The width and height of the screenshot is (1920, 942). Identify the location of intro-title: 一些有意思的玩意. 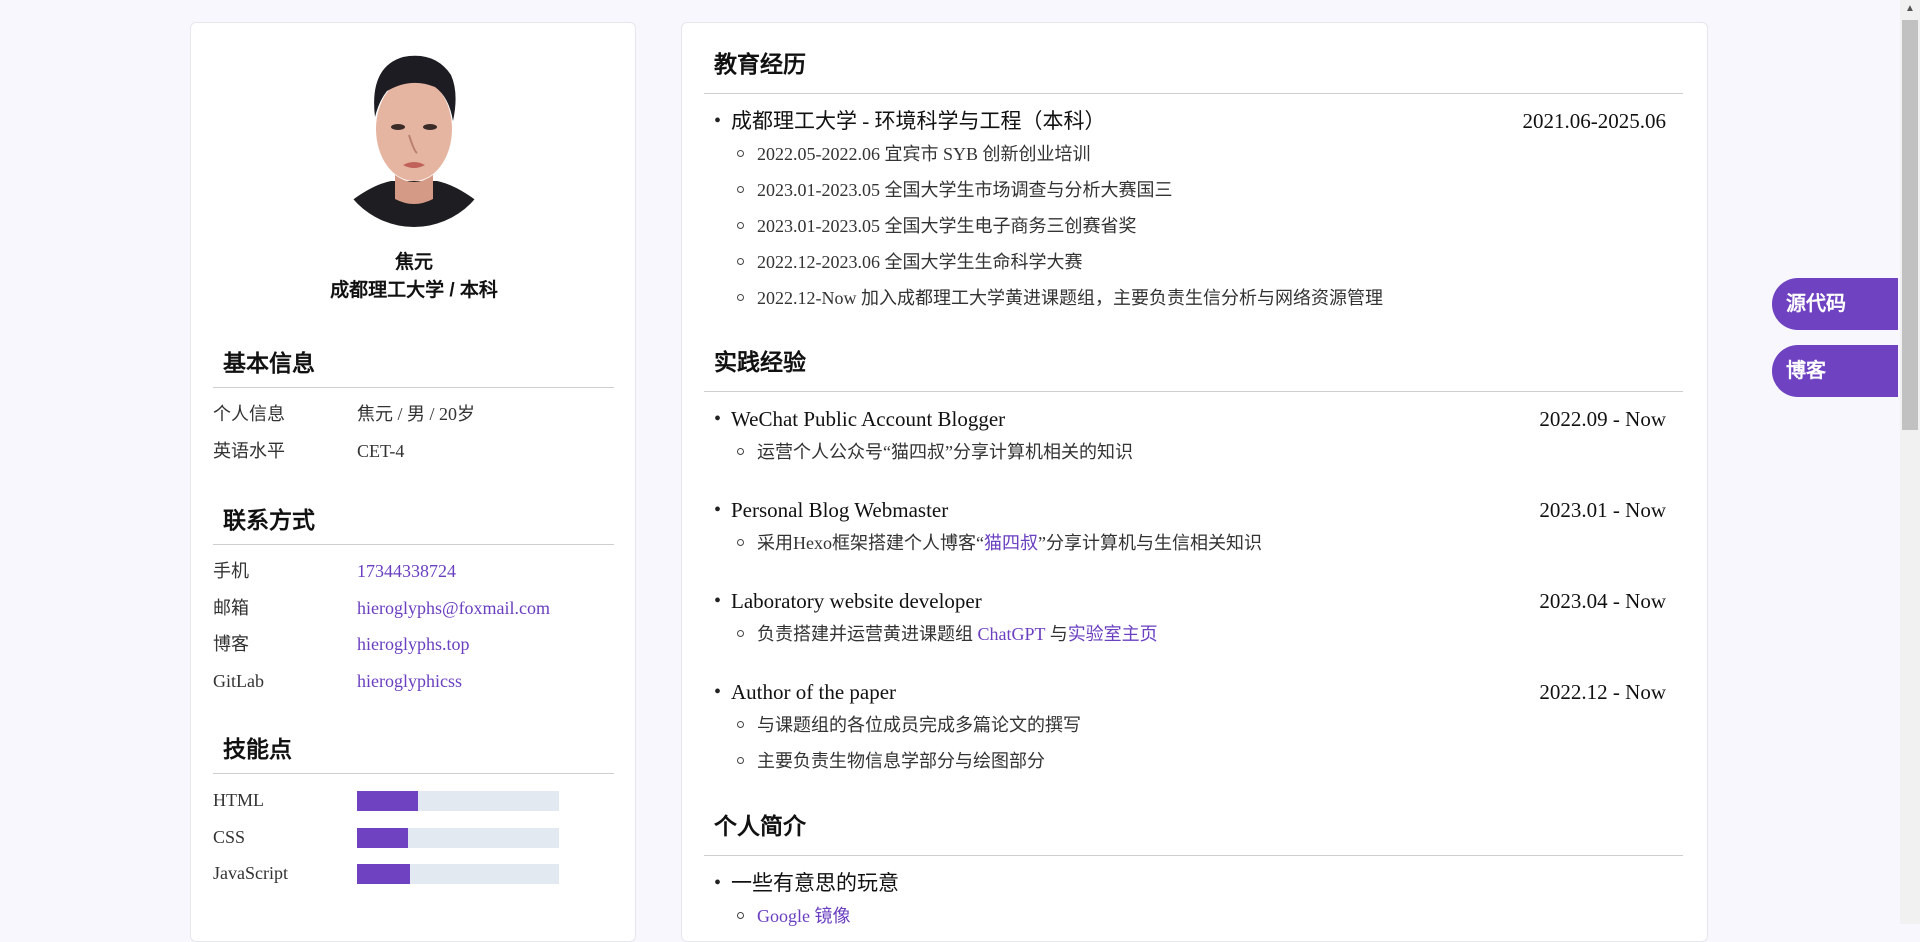
(815, 883).